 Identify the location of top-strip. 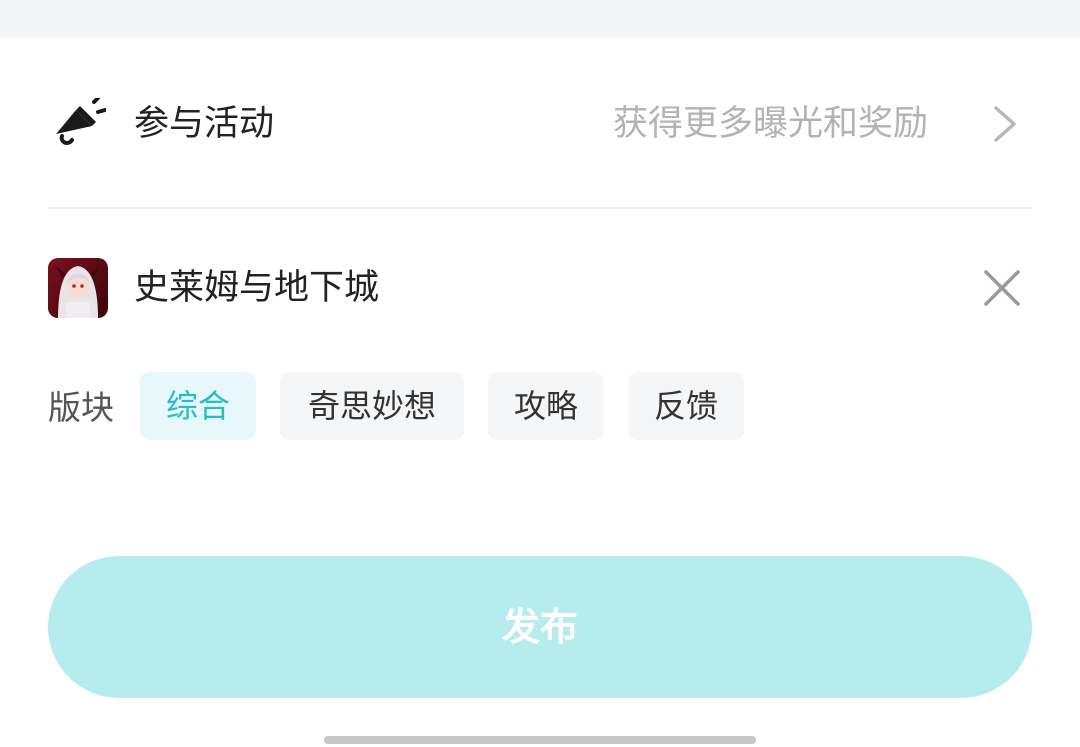
(540, 19).